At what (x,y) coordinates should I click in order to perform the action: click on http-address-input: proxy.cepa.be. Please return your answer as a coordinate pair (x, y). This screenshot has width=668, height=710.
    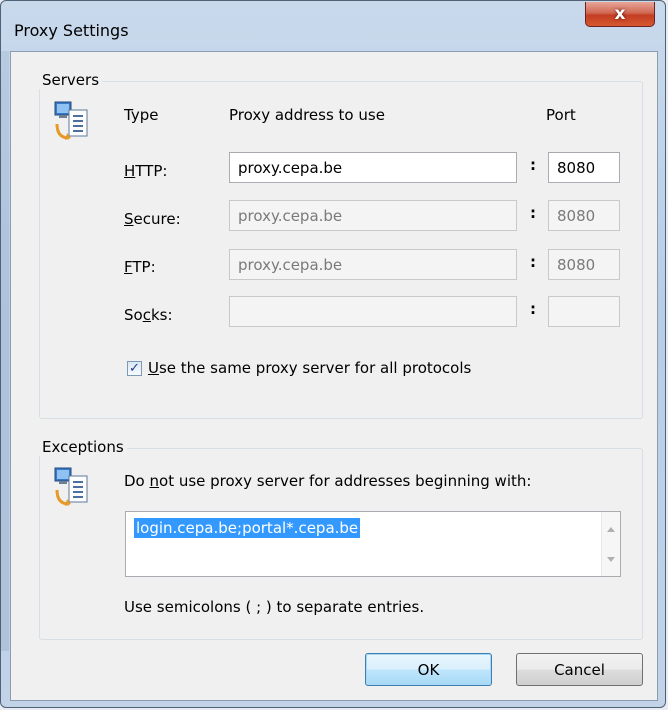
    Looking at the image, I should click on (373, 167).